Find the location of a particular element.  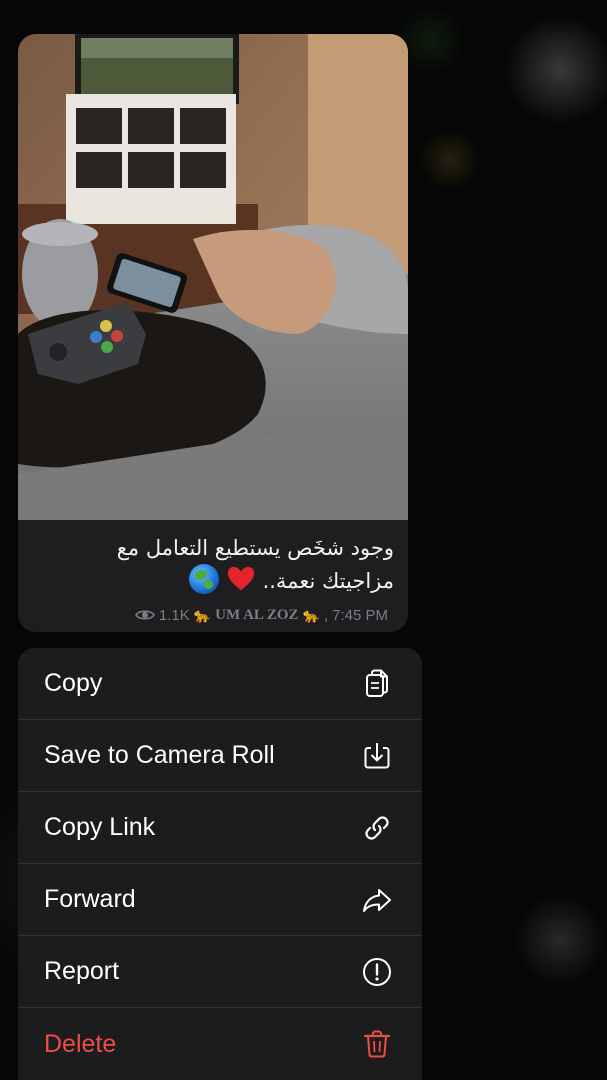

menu-item-label: Save to Camera Roll is located at coordinates (159, 755).